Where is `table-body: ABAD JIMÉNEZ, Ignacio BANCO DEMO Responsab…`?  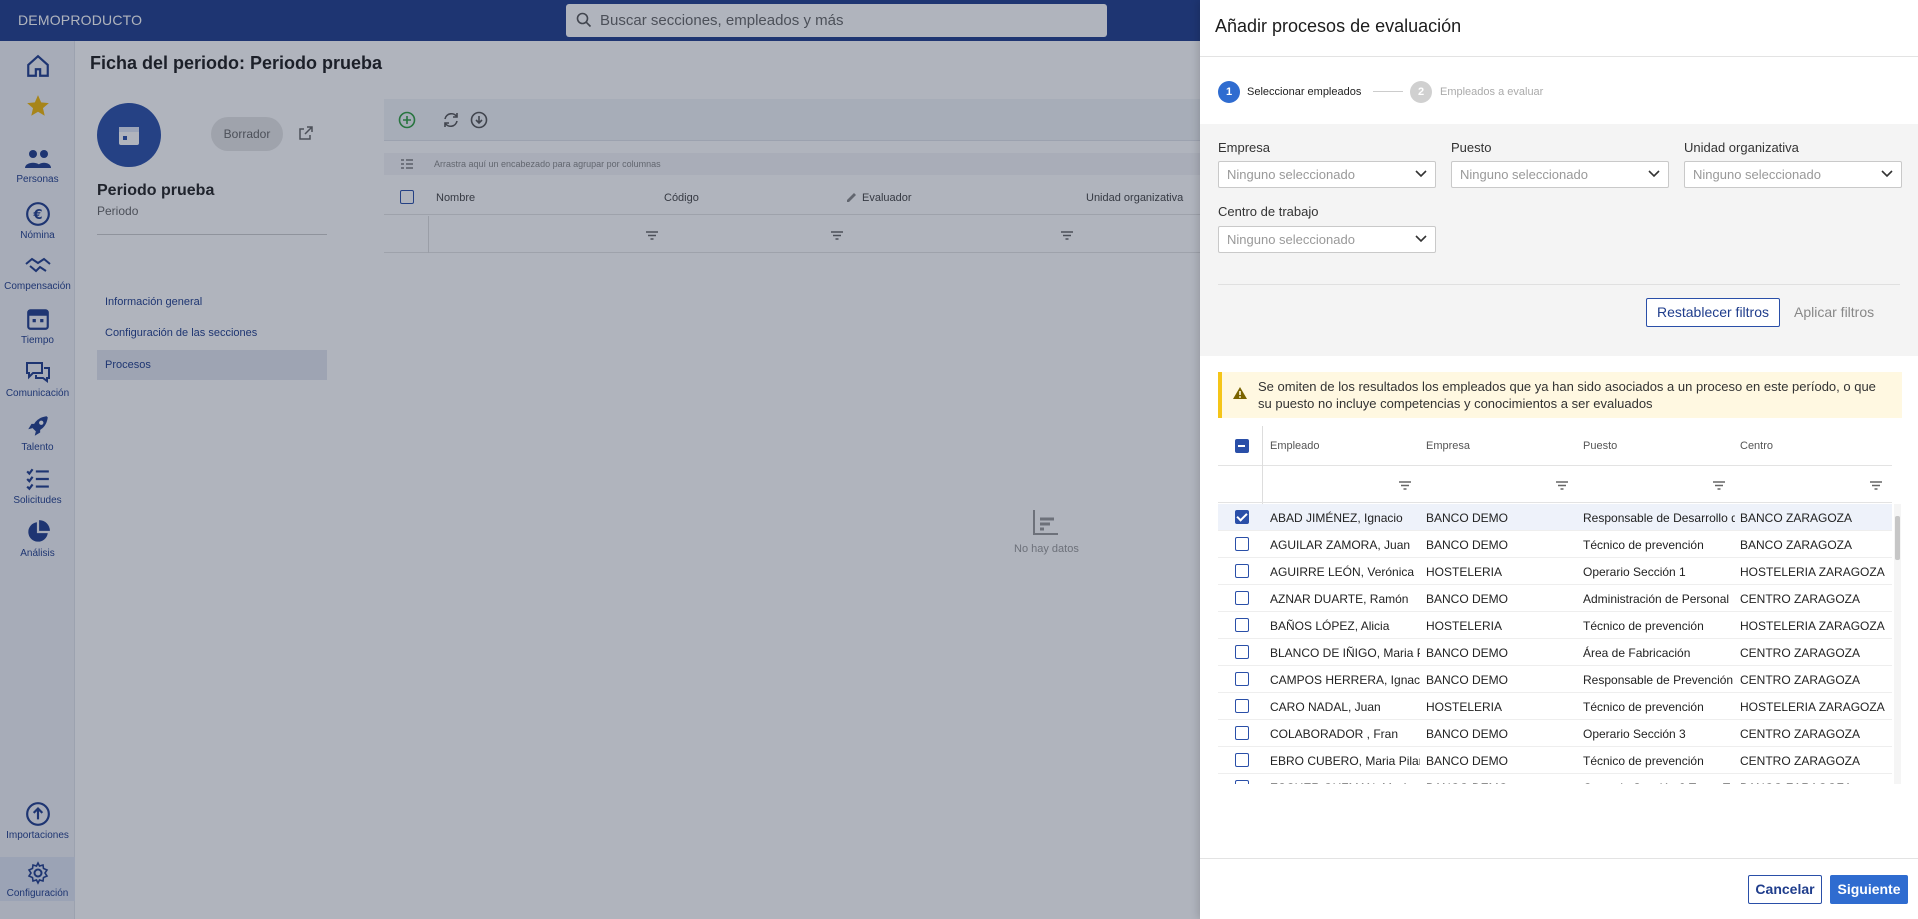
table-body: ABAD JIMÉNEZ, Ignacio BANCO DEMO Responsab… is located at coordinates (1555, 644).